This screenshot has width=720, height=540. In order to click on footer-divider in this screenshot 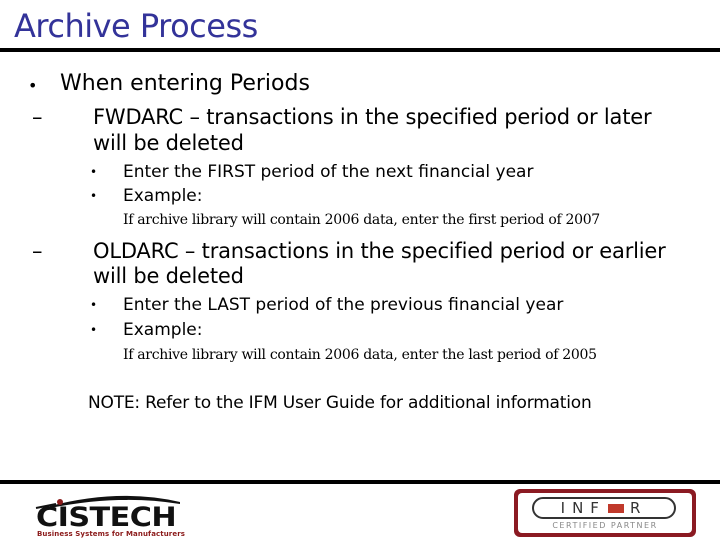, I will do `click(360, 482)`.